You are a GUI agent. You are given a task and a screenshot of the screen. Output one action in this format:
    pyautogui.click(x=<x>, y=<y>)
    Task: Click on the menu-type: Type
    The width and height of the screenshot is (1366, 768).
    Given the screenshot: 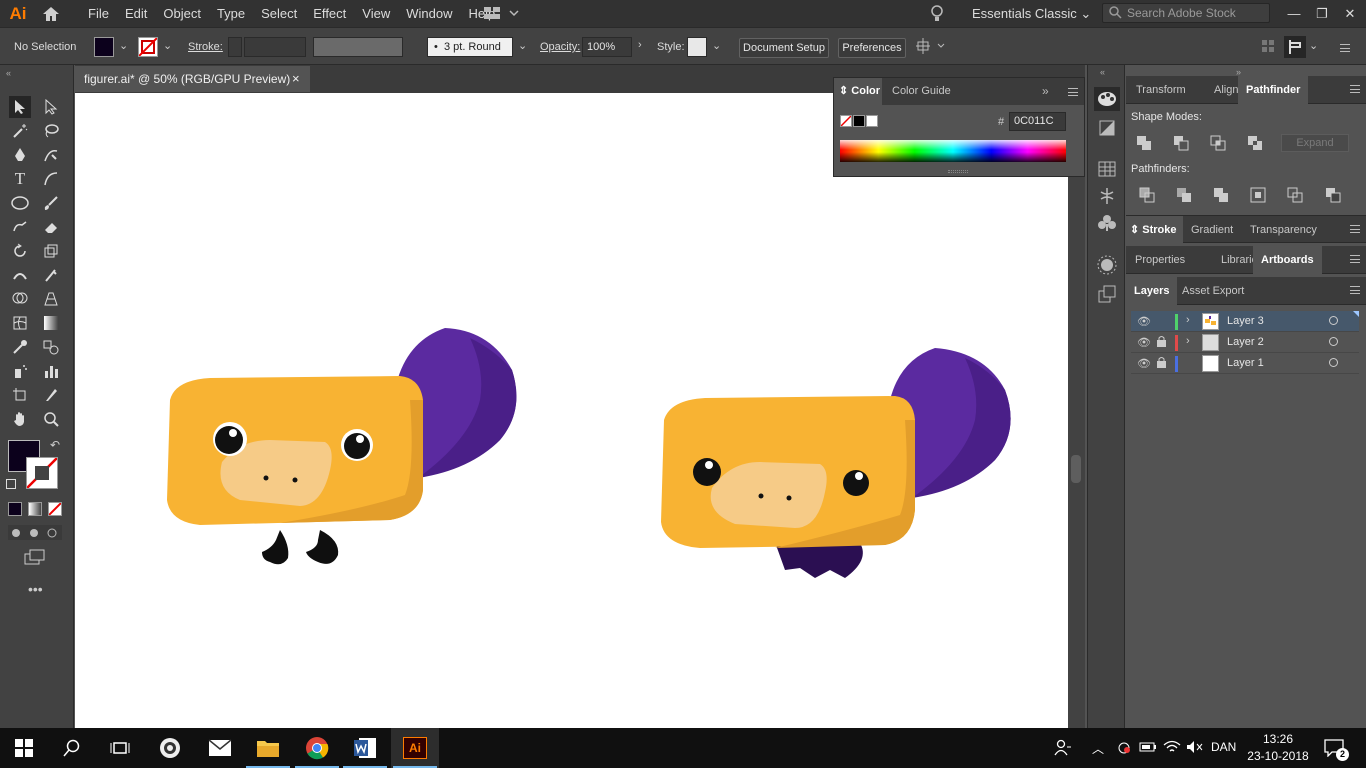 What is the action you would take?
    pyautogui.click(x=231, y=13)
    